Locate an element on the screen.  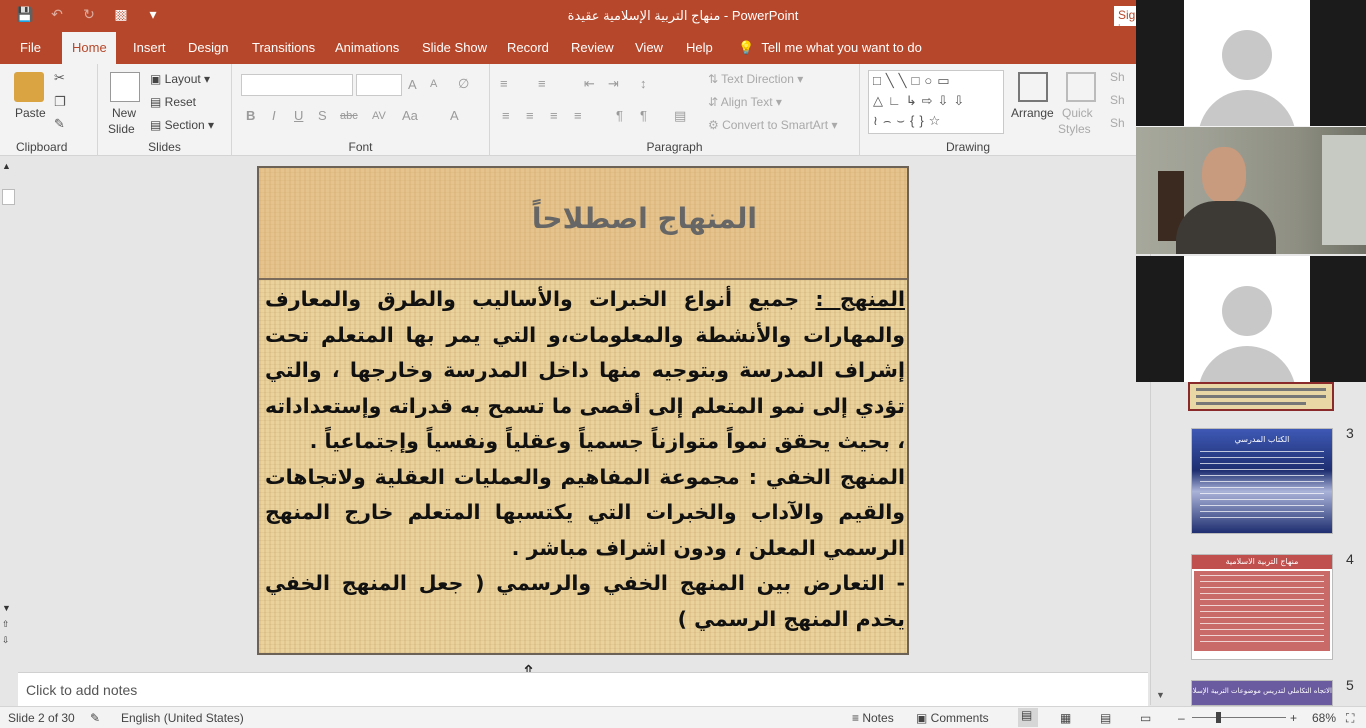
new-slide-icon is located at coordinates (125, 87).